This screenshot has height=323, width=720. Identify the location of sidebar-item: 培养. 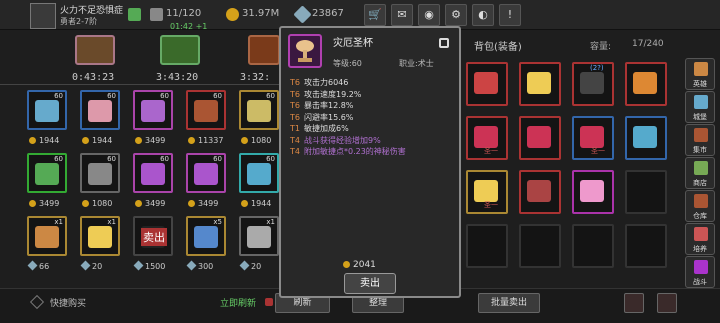
(700, 239).